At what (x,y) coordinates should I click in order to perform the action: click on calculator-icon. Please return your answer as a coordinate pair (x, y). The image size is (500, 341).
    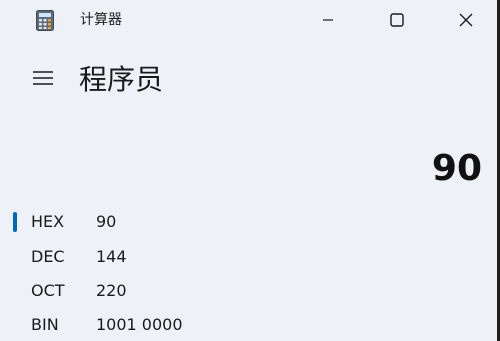
    Looking at the image, I should click on (45, 20).